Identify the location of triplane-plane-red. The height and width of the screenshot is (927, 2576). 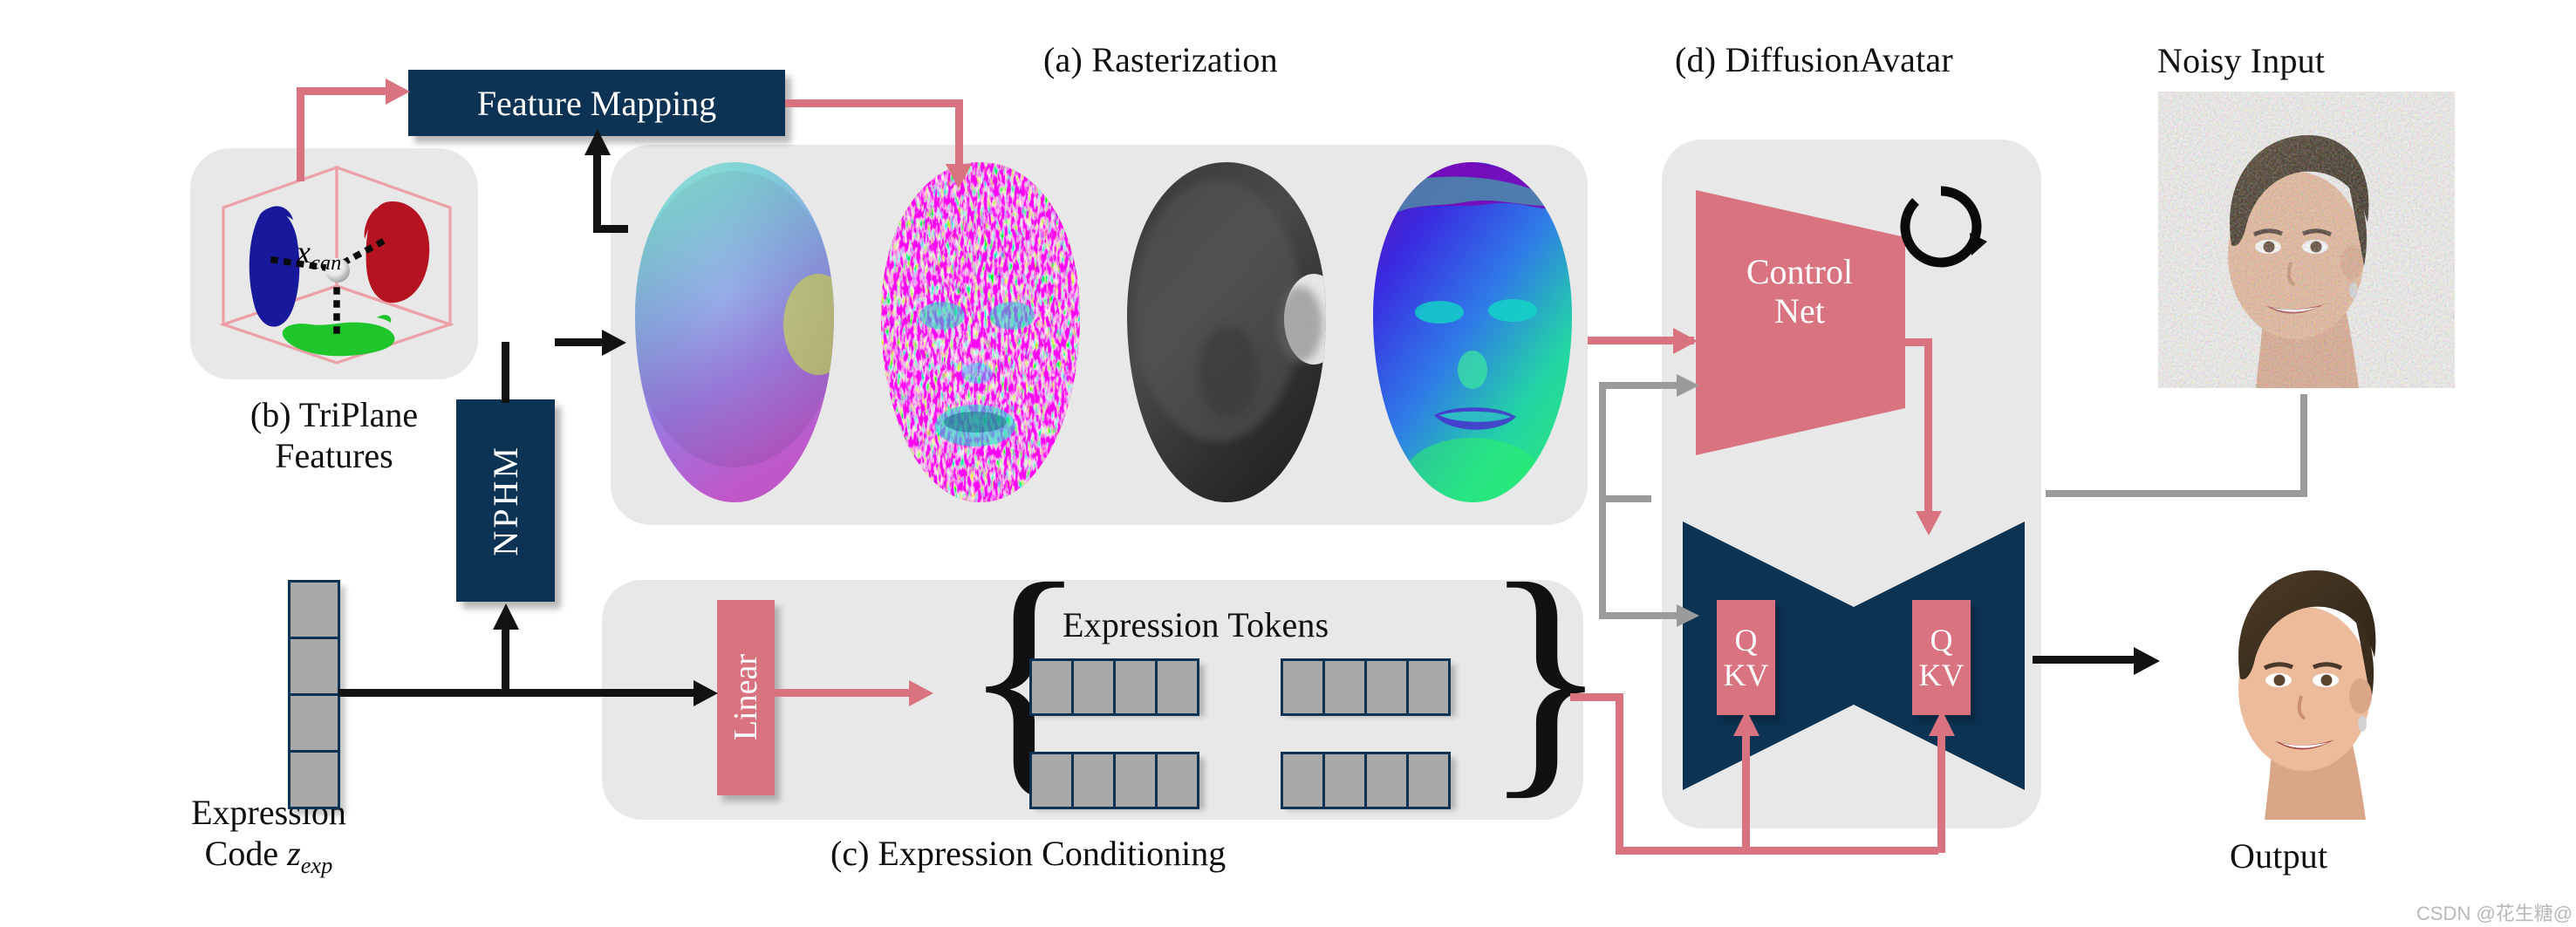
(397, 252).